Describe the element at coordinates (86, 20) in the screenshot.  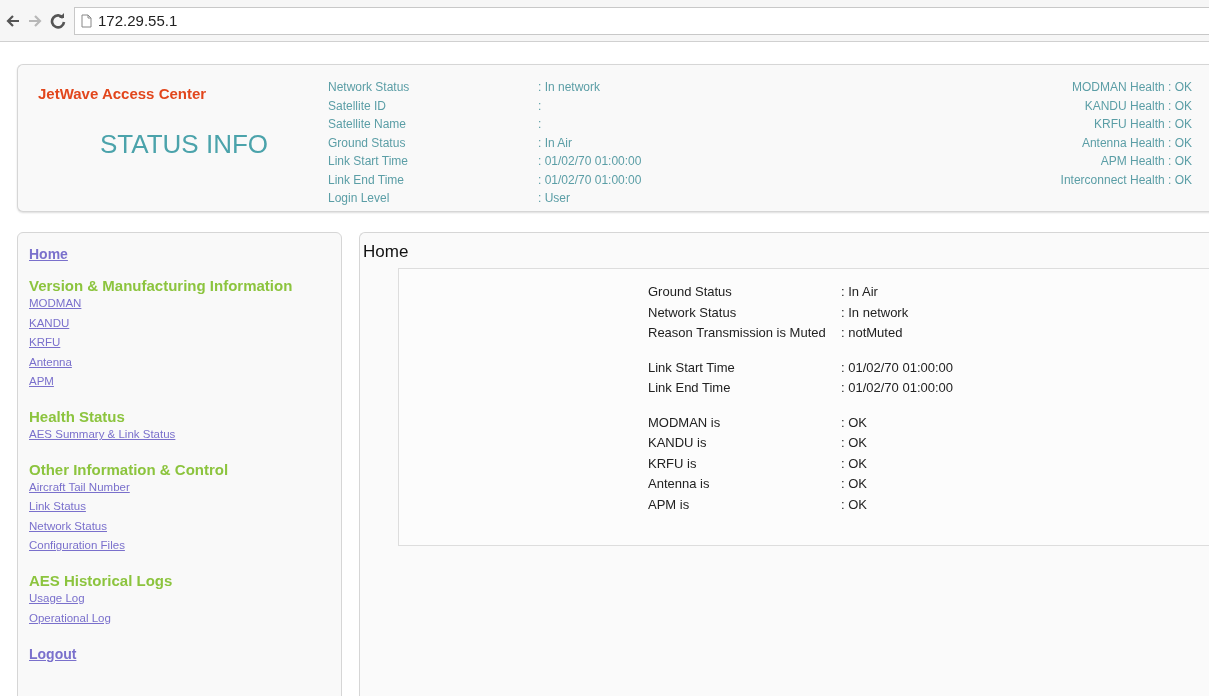
I see `page-icon` at that location.